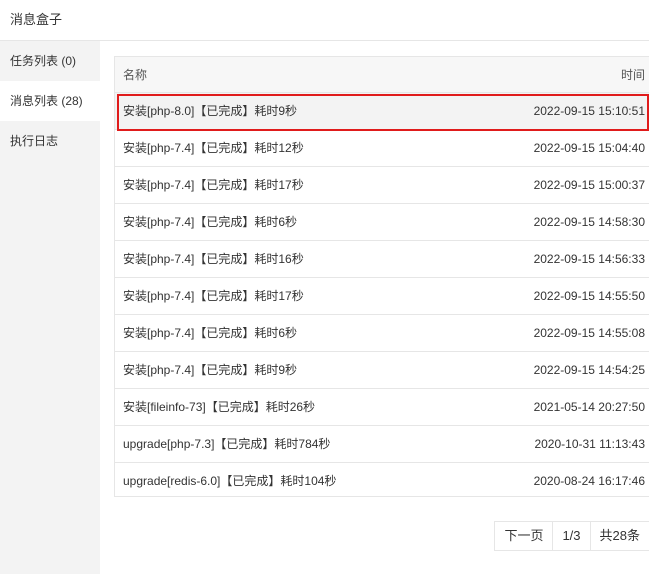  Describe the element at coordinates (50, 61) in the screenshot. I see `sidebar-item-tasks: 任务列表 (0)` at that location.